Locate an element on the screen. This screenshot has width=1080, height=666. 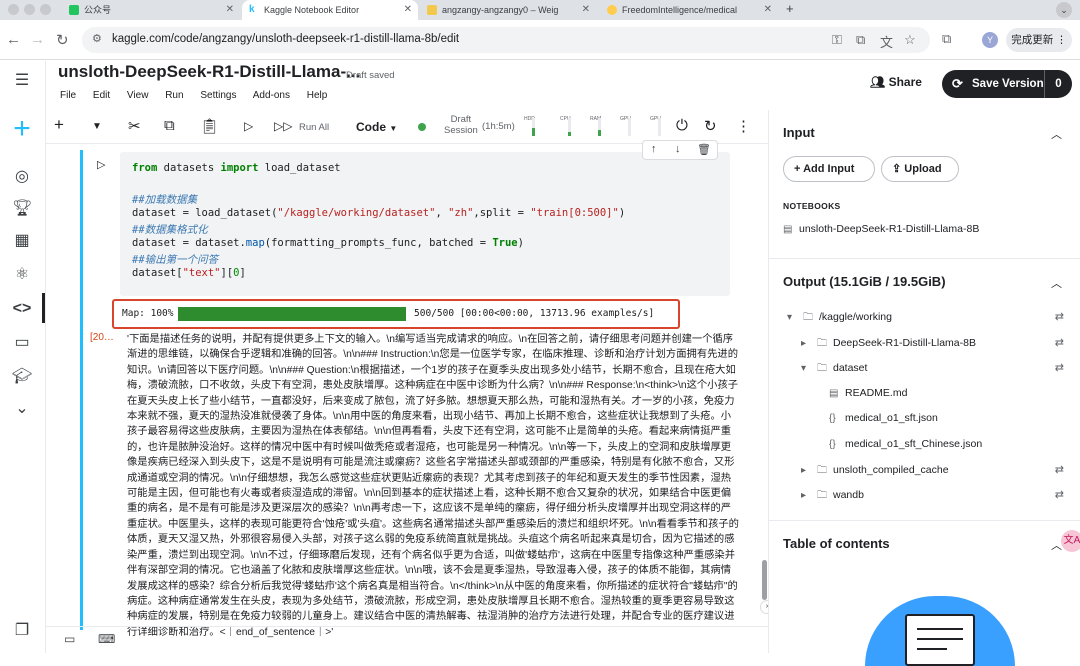
more-vertical-icon: ⋮ is located at coordinates (743, 126).